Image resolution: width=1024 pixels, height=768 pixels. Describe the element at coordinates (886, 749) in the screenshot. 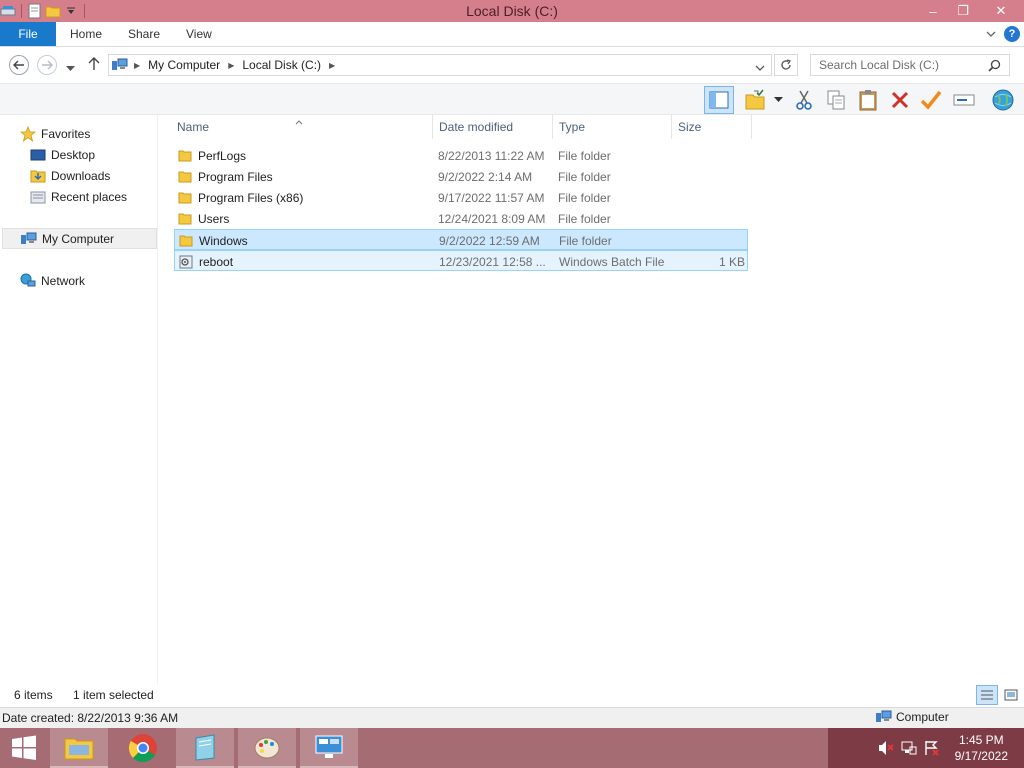

I see `volume-muted-icon` at that location.